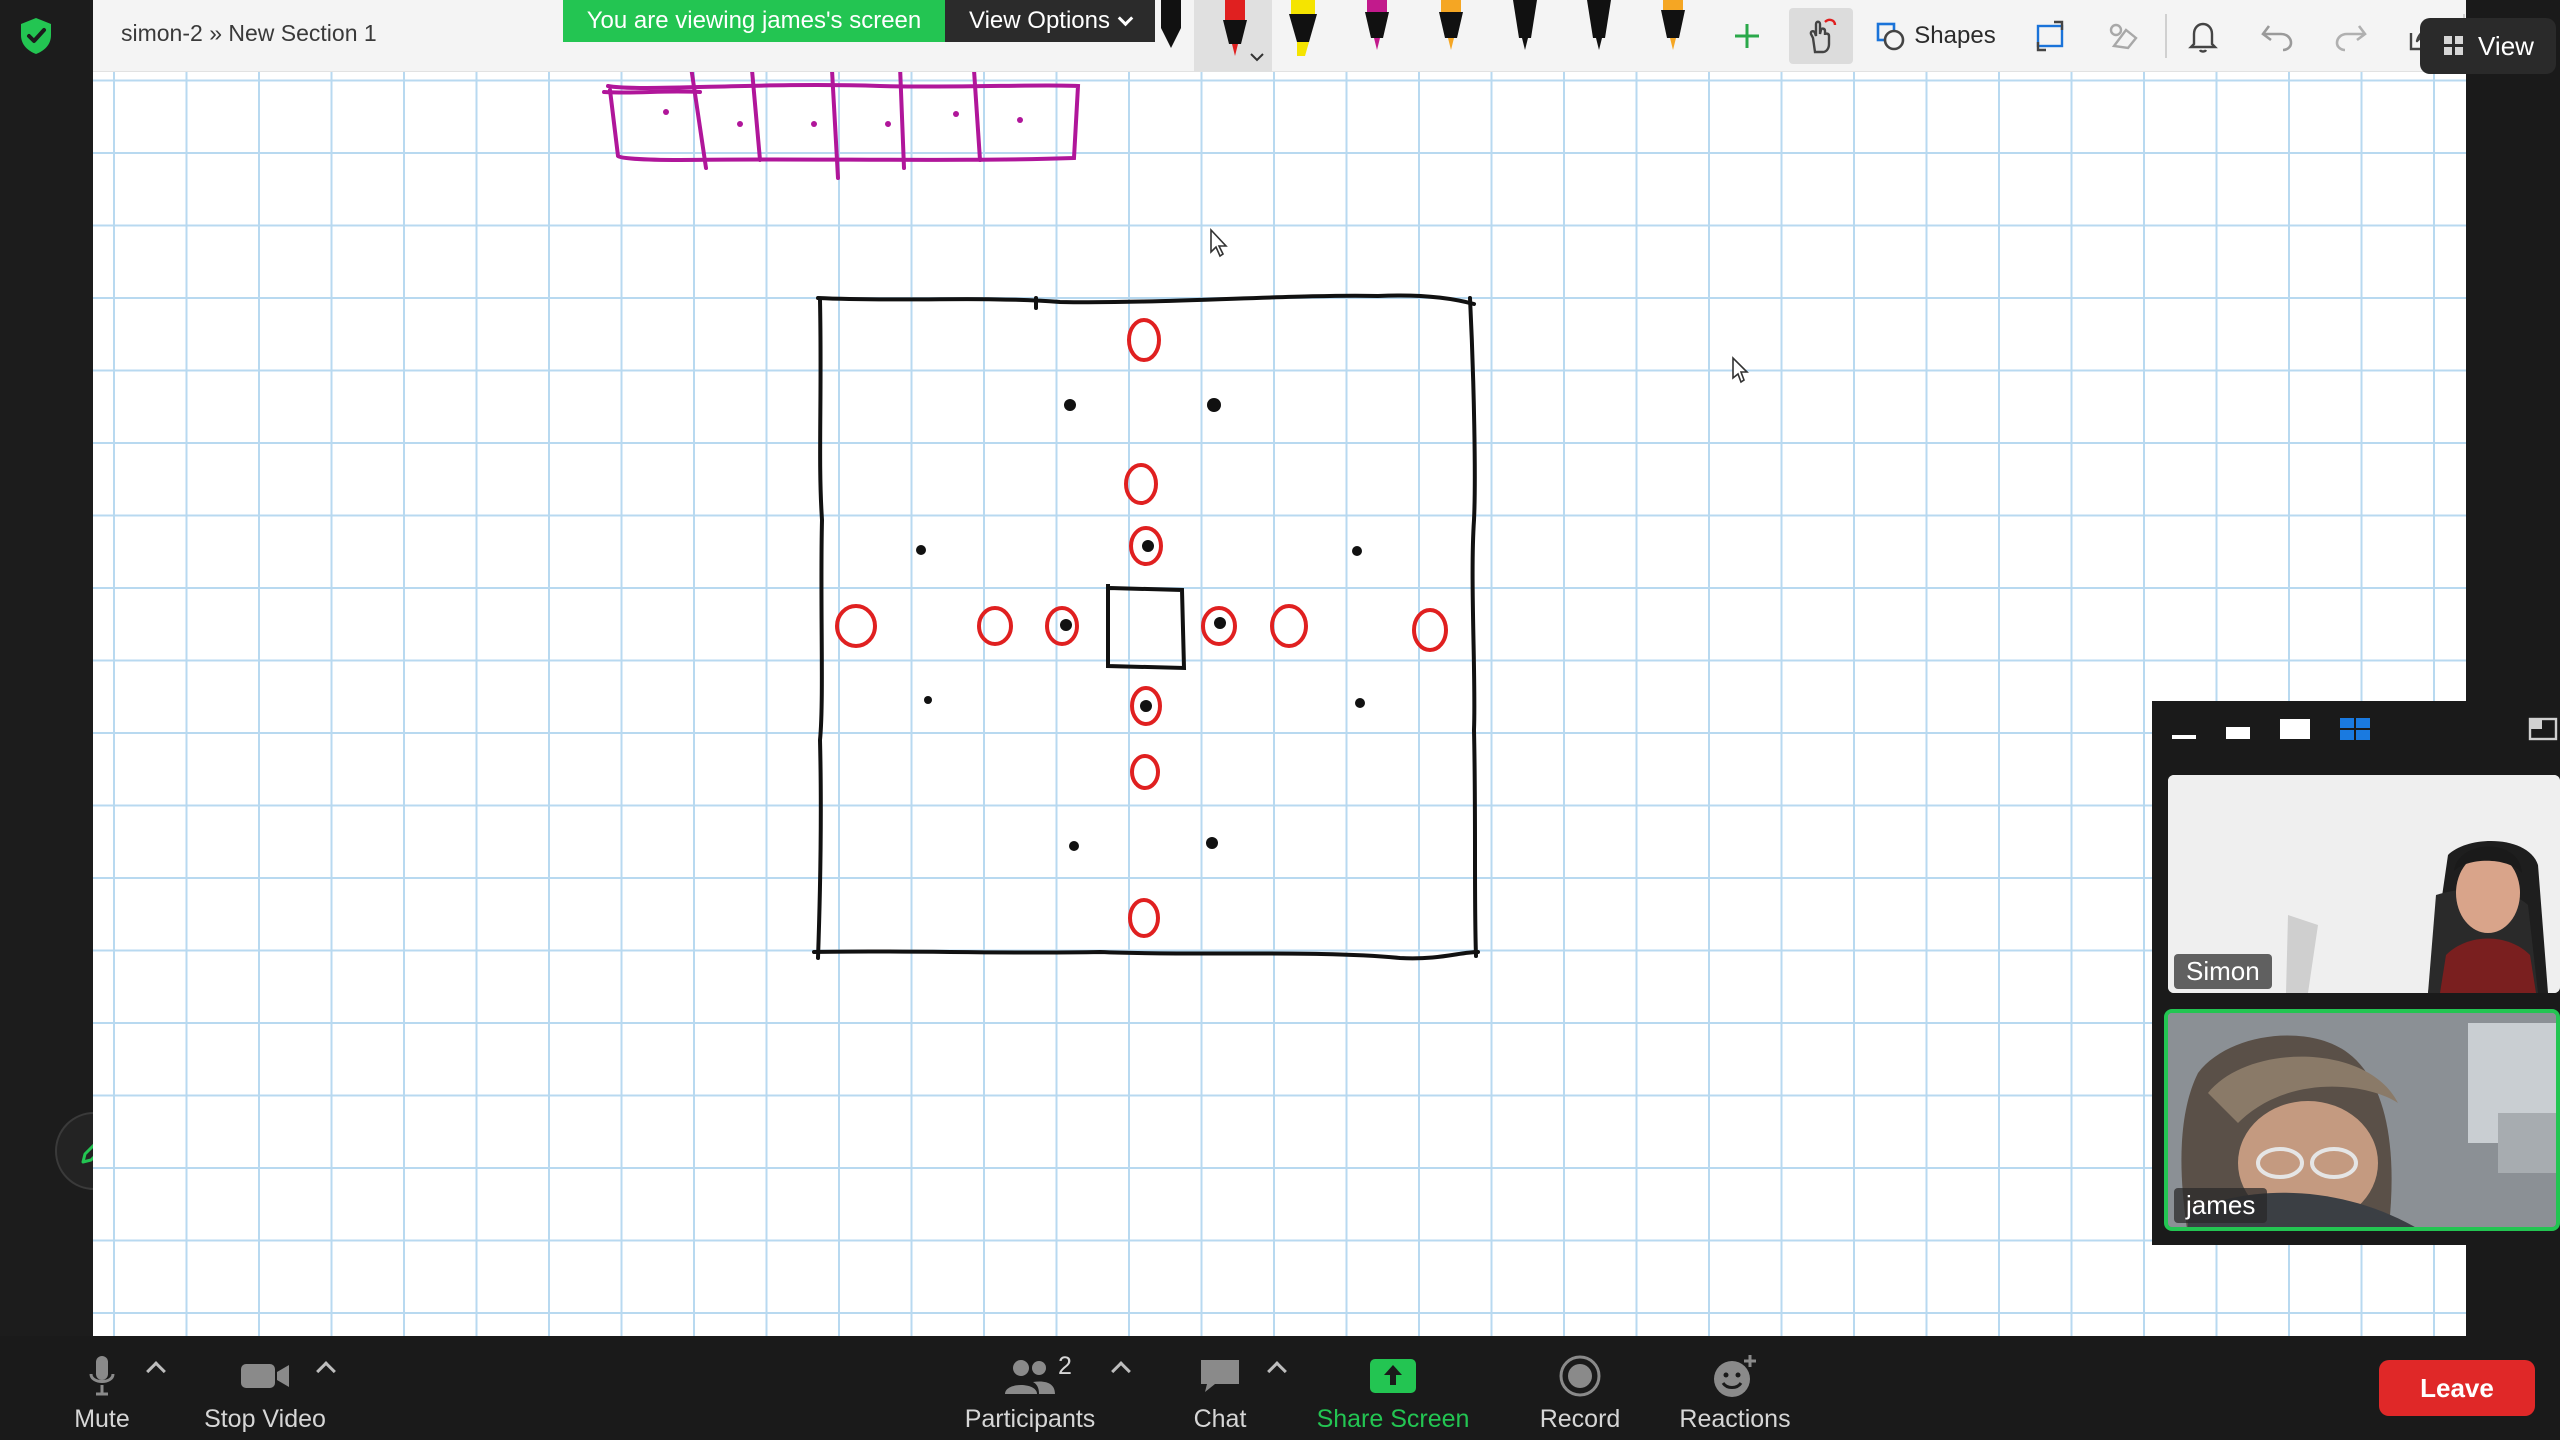 The image size is (2560, 1440). Describe the element at coordinates (2238, 729) in the screenshot. I see `speaker-strip-icon` at that location.